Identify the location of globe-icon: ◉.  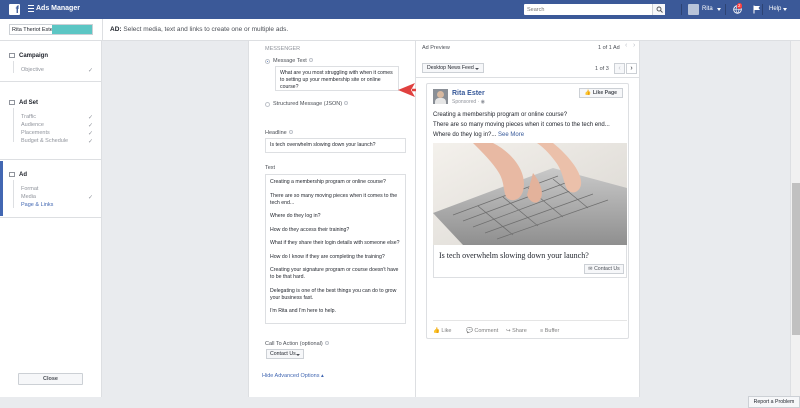
(483, 102).